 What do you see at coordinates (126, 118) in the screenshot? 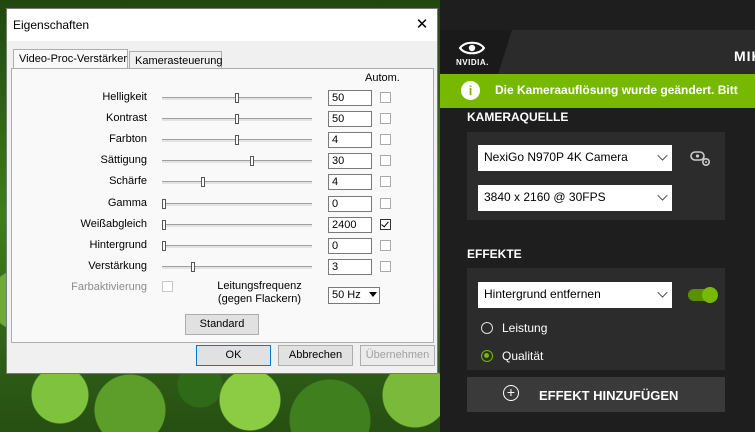
I see `property-label: Kontrast` at bounding box center [126, 118].